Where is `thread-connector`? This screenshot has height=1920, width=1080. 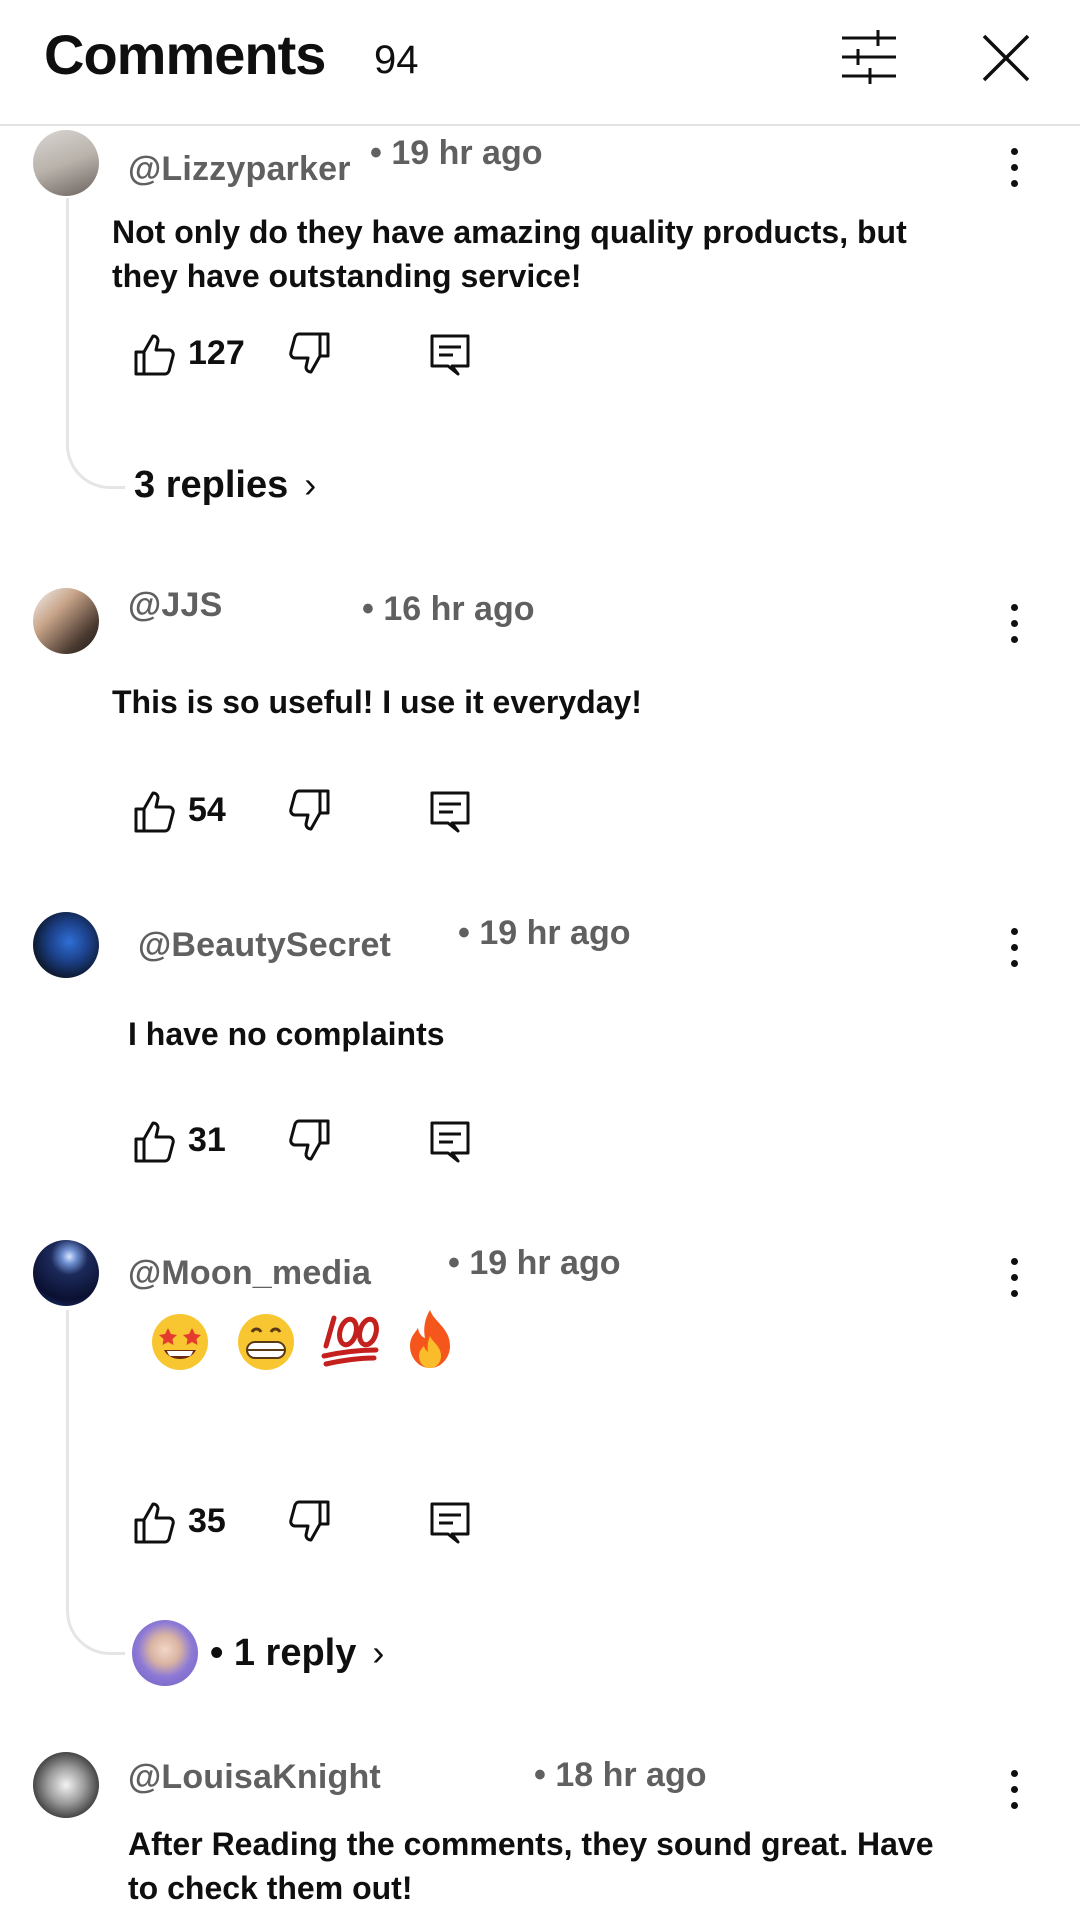
thread-connector is located at coordinates (95, 1482).